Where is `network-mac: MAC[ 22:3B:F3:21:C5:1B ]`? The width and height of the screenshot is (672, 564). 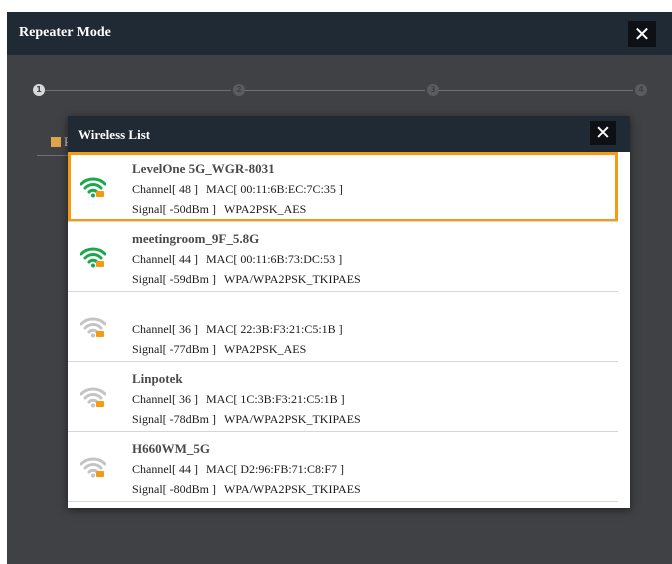 network-mac: MAC[ 22:3B:F3:21:C5:1B ] is located at coordinates (274, 329).